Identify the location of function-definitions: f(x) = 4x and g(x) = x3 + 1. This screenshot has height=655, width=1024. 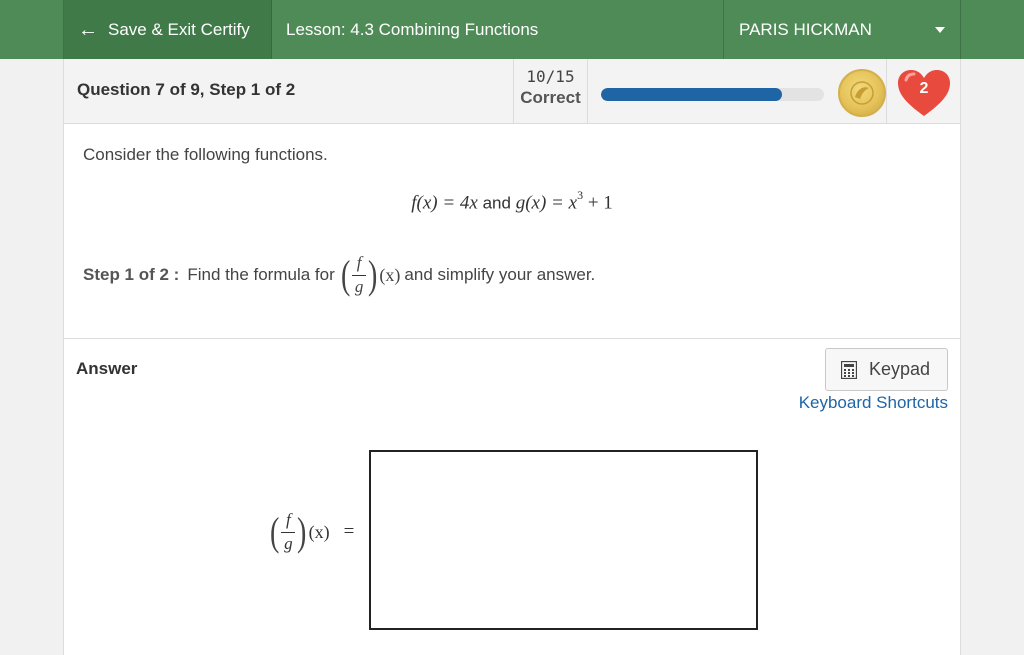
(512, 201).